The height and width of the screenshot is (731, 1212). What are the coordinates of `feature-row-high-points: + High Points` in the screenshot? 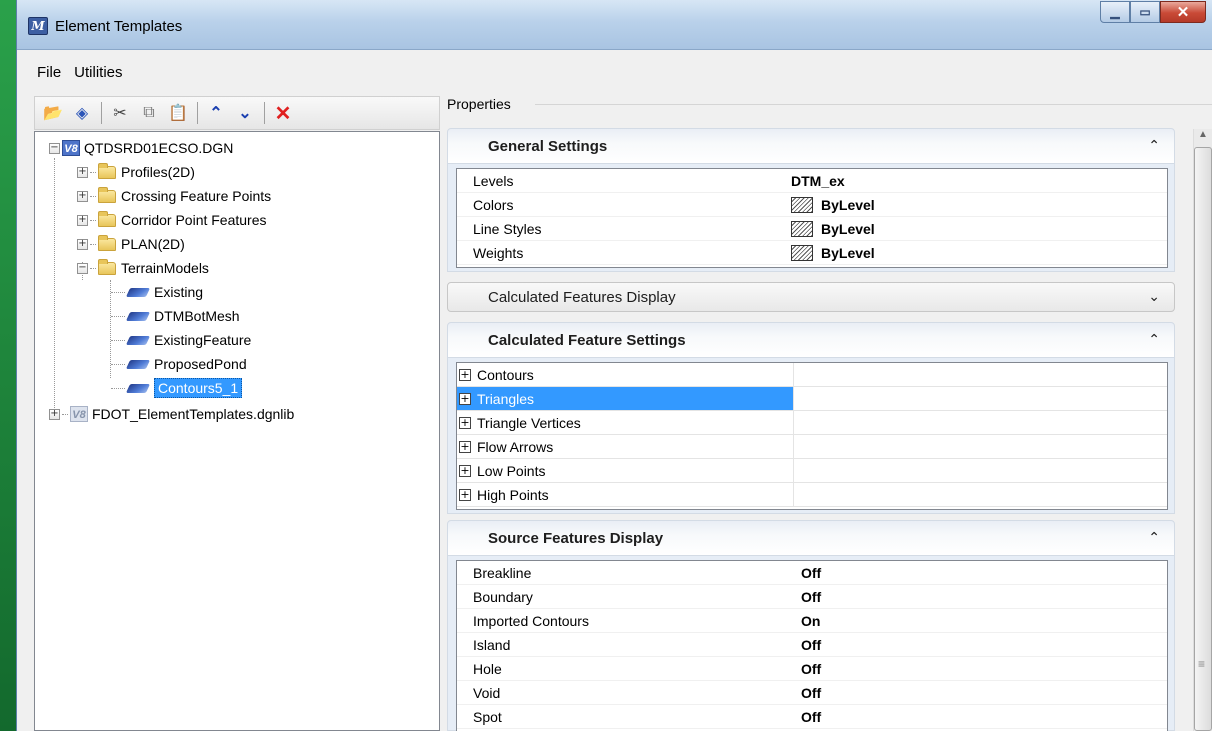 It's located at (812, 495).